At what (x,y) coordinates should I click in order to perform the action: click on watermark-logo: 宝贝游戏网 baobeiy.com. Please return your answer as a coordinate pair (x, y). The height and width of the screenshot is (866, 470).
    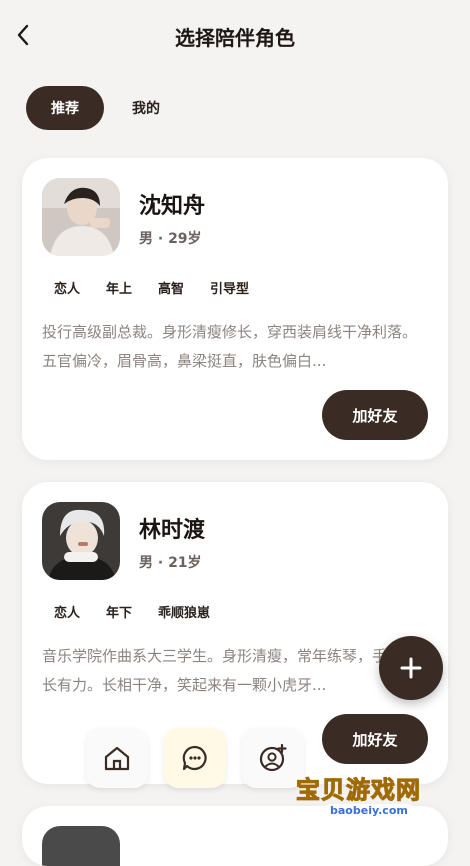
    Looking at the image, I should click on (371, 788).